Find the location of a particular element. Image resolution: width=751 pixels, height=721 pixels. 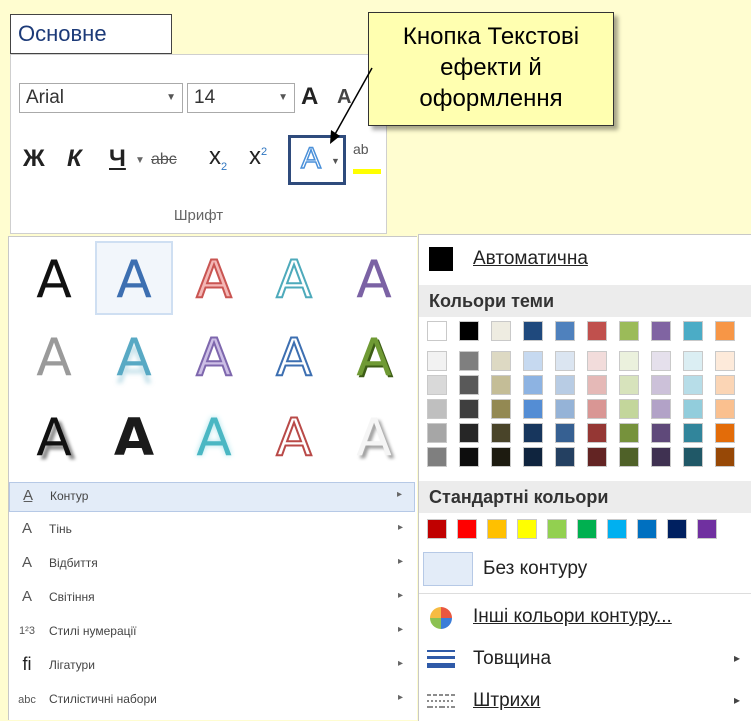

font-name-combo: Arial ▼ is located at coordinates (101, 98).